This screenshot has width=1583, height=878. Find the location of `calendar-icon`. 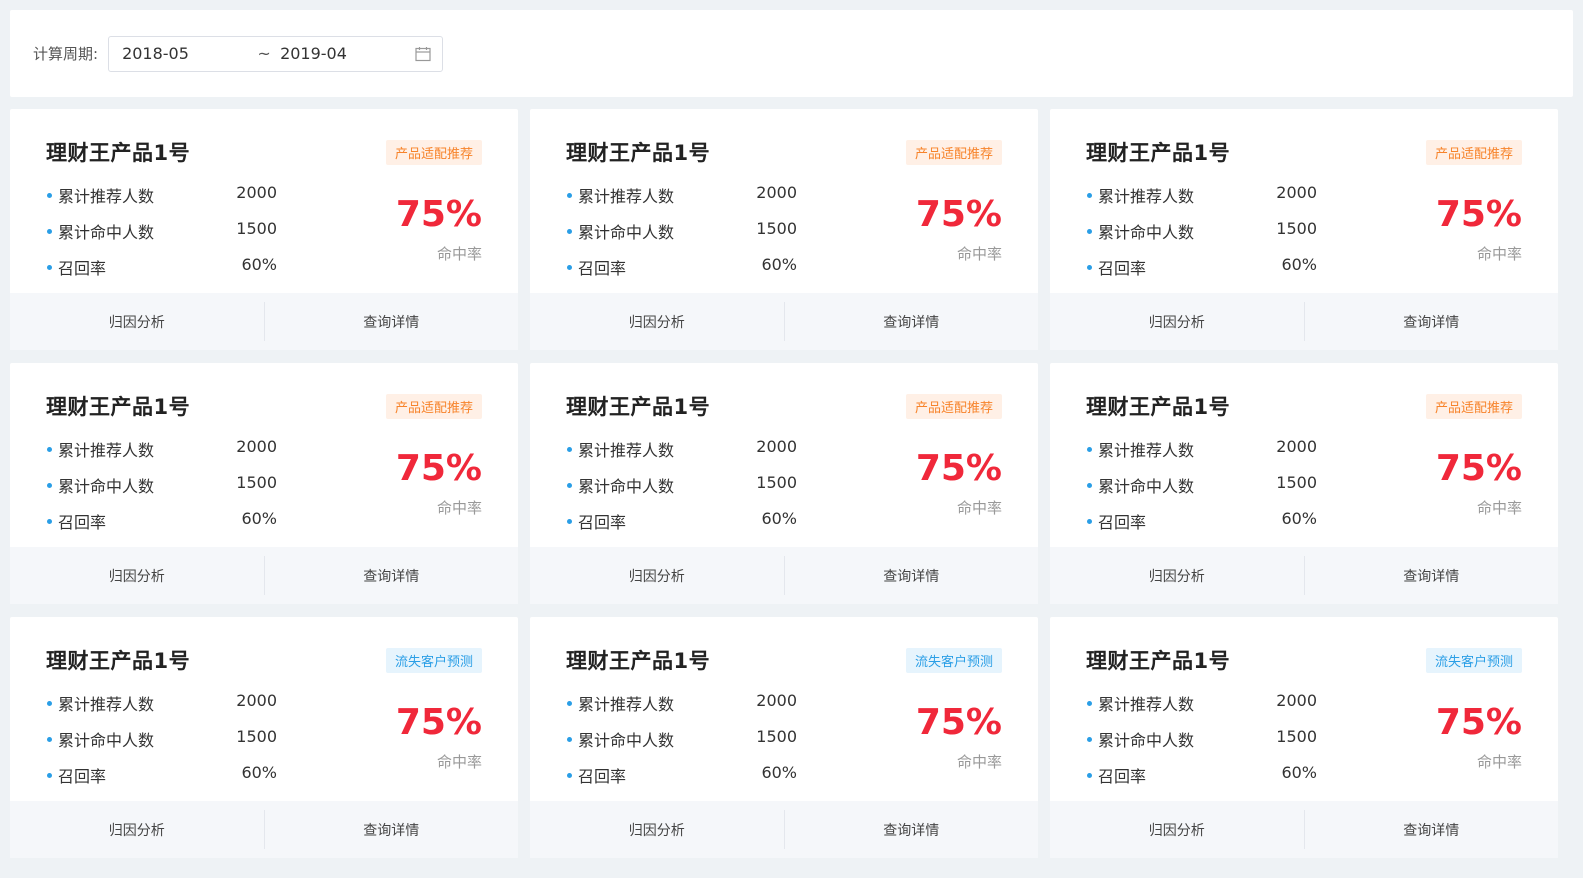

calendar-icon is located at coordinates (423, 54).